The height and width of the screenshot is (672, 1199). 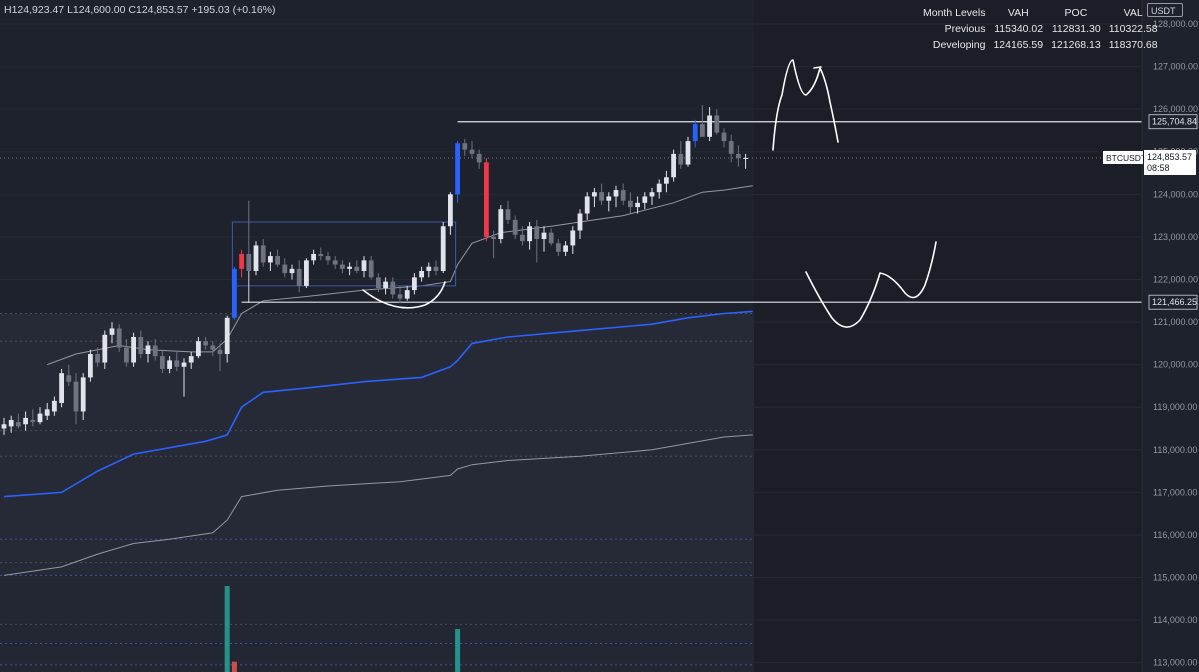 What do you see at coordinates (1175, 492) in the screenshot?
I see `y-tick-label: 117,000.00` at bounding box center [1175, 492].